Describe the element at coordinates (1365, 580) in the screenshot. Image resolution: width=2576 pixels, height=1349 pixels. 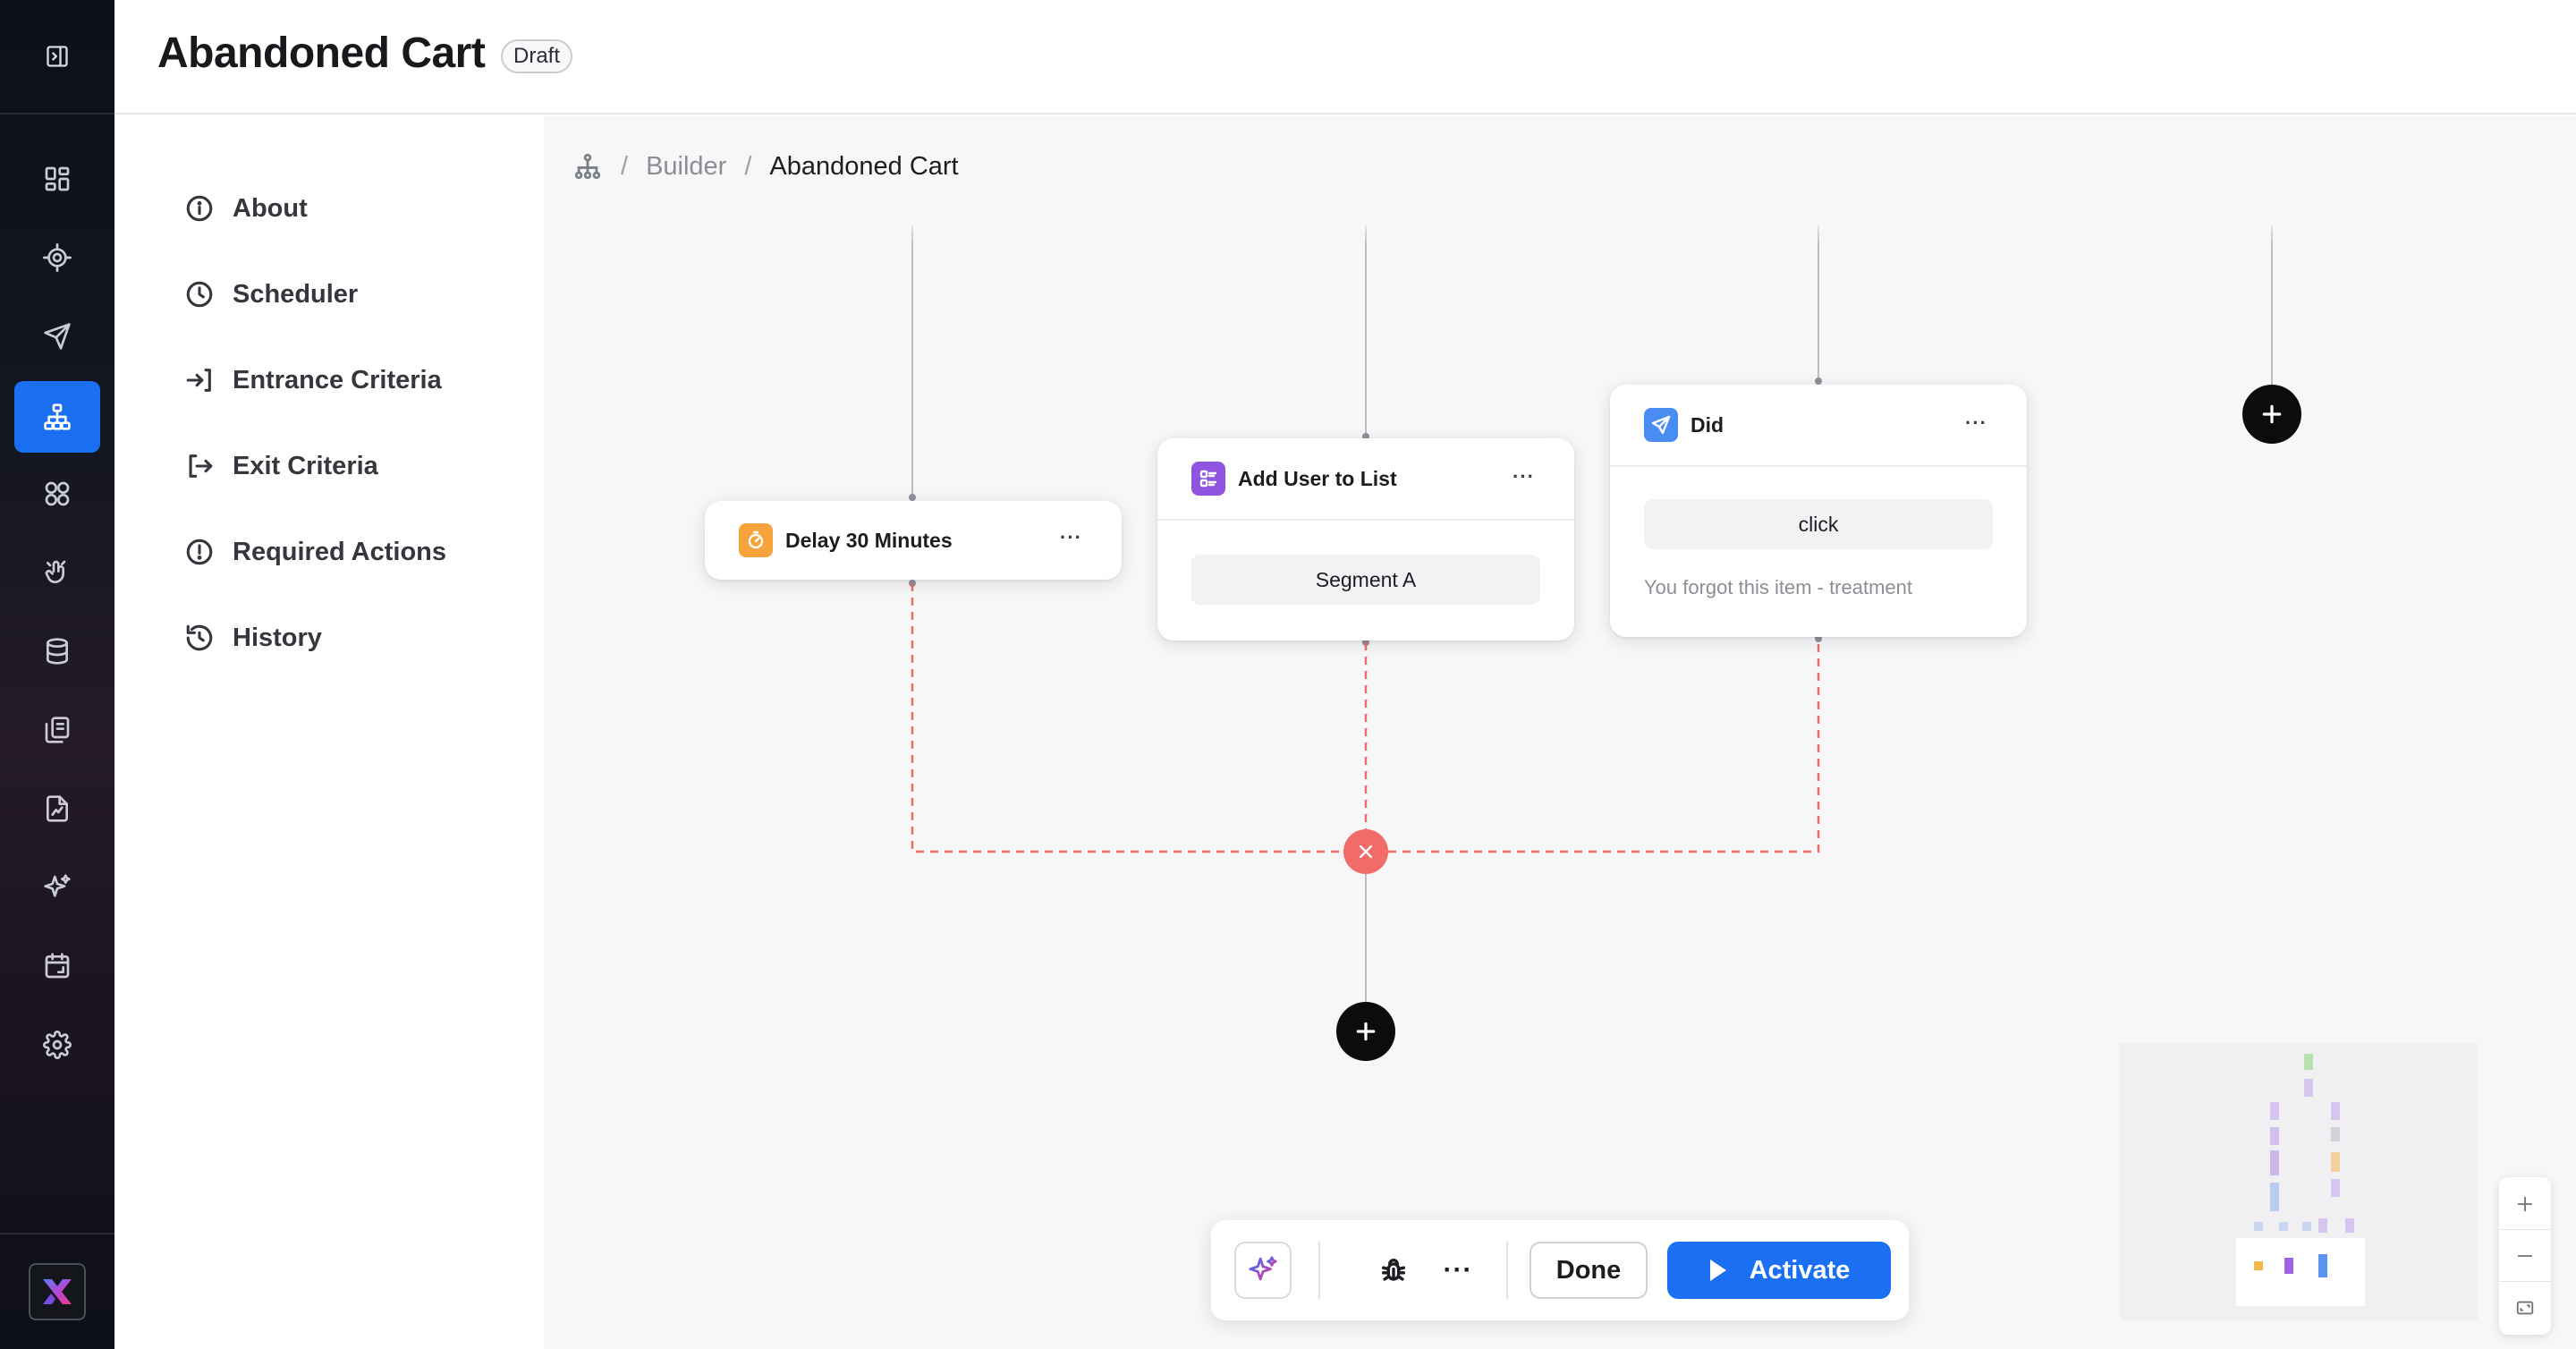
I see `node-segment-value: Segment A` at that location.